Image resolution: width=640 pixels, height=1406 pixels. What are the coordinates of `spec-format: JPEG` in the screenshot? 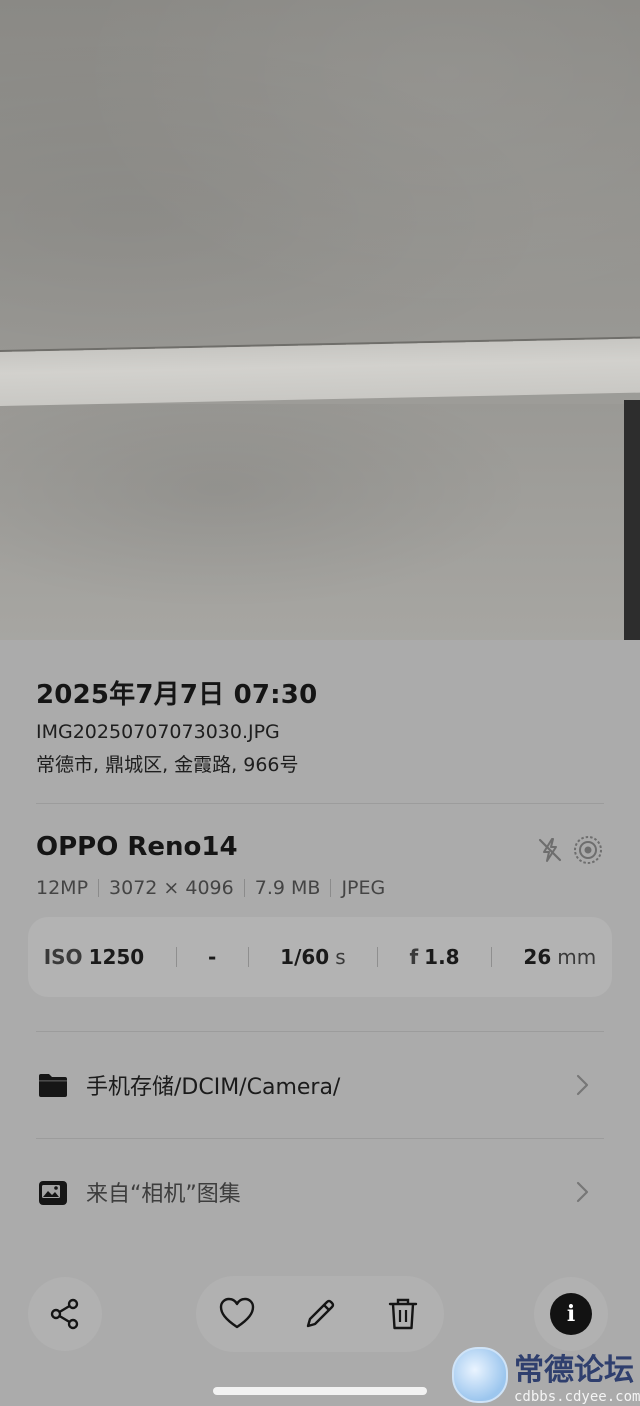 It's located at (363, 888).